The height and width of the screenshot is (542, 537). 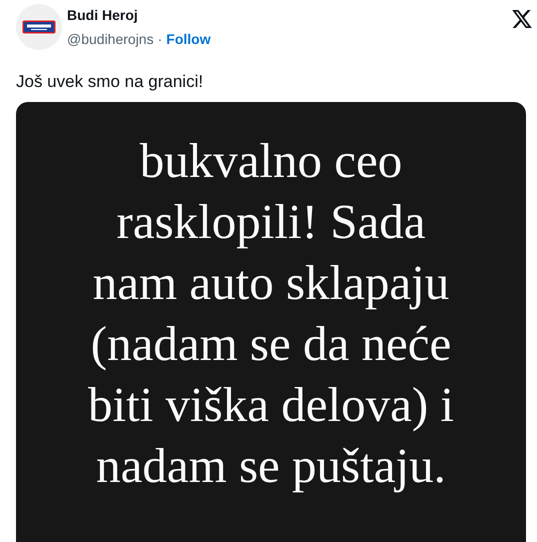 What do you see at coordinates (271, 344) in the screenshot?
I see `image-text: (nadam se da neće` at bounding box center [271, 344].